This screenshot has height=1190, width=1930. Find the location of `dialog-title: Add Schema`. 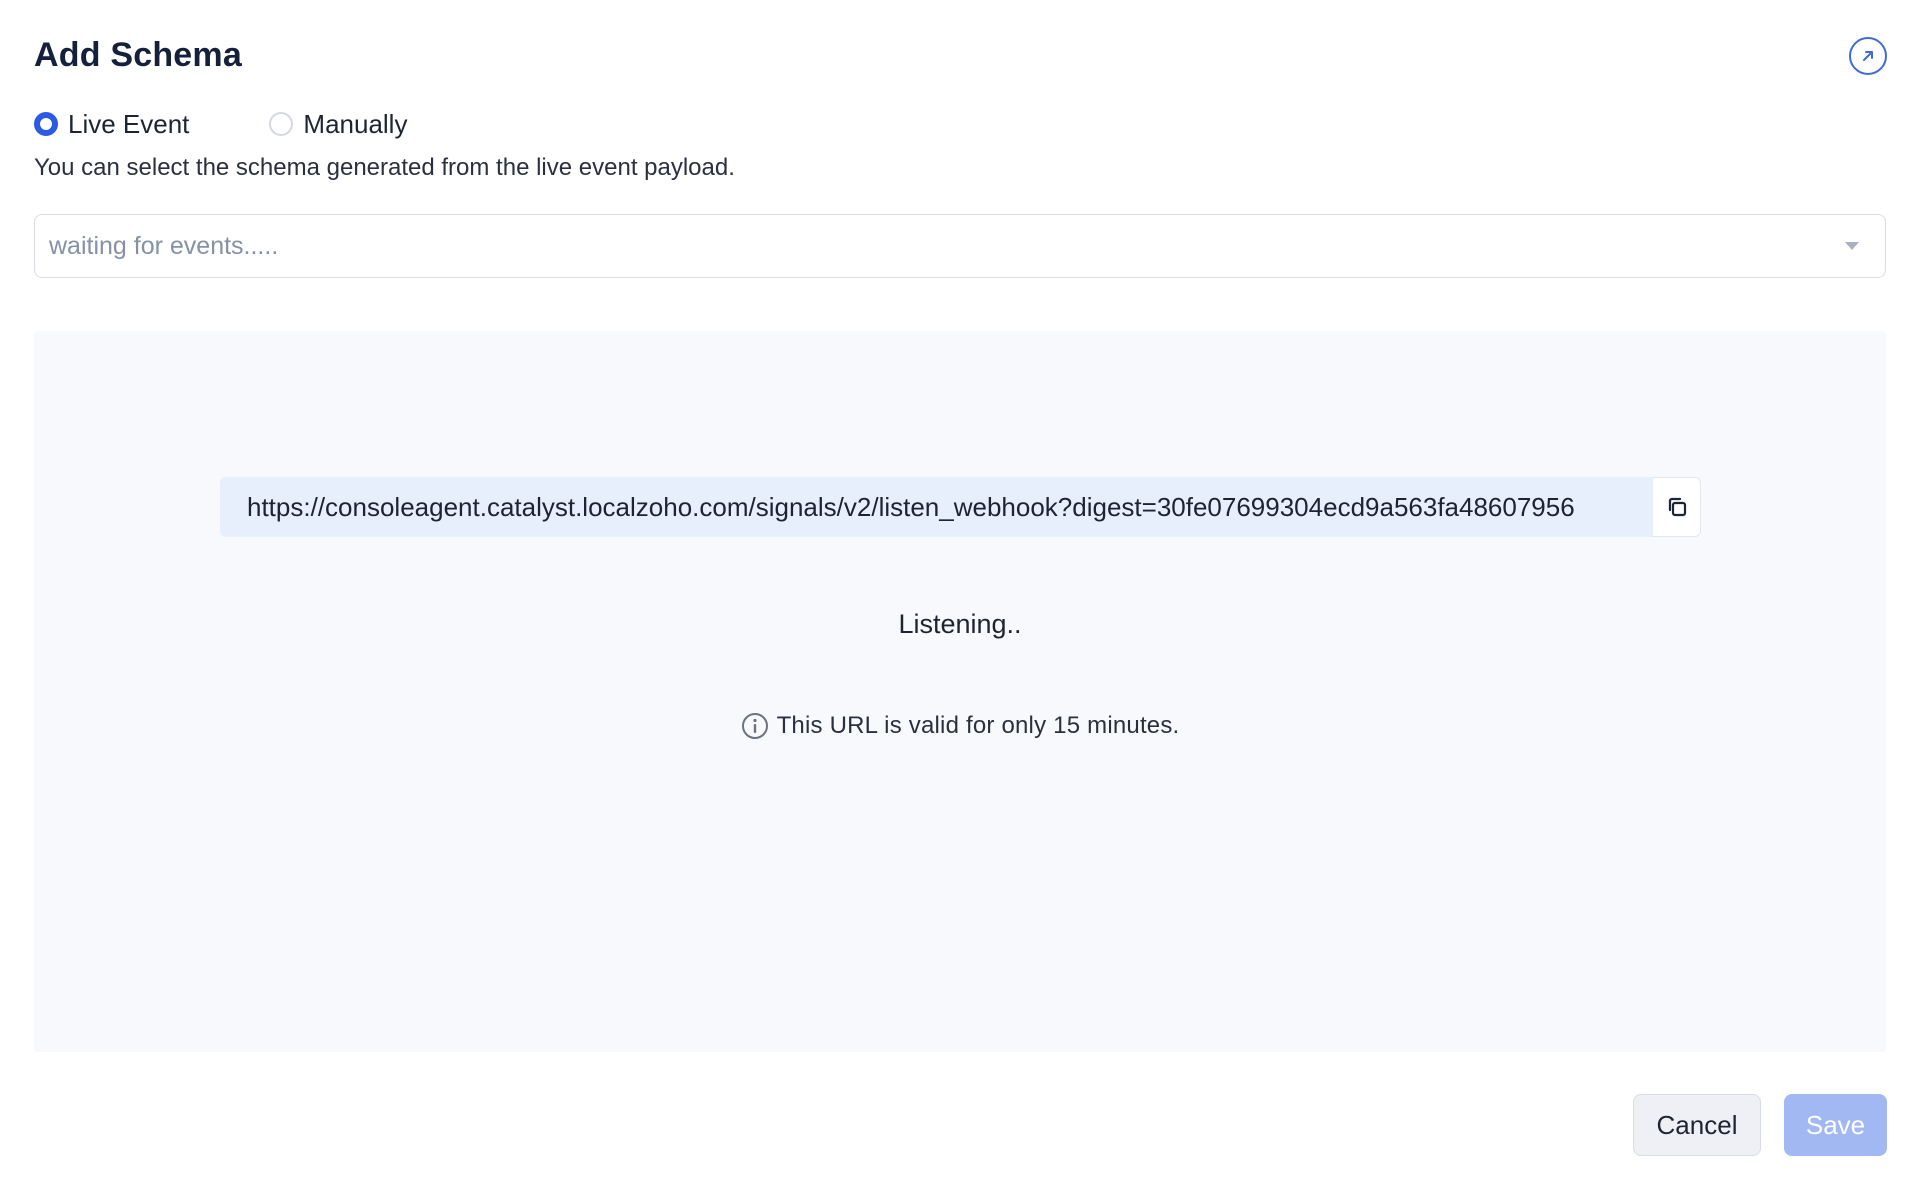

dialog-title: Add Schema is located at coordinates (138, 55).